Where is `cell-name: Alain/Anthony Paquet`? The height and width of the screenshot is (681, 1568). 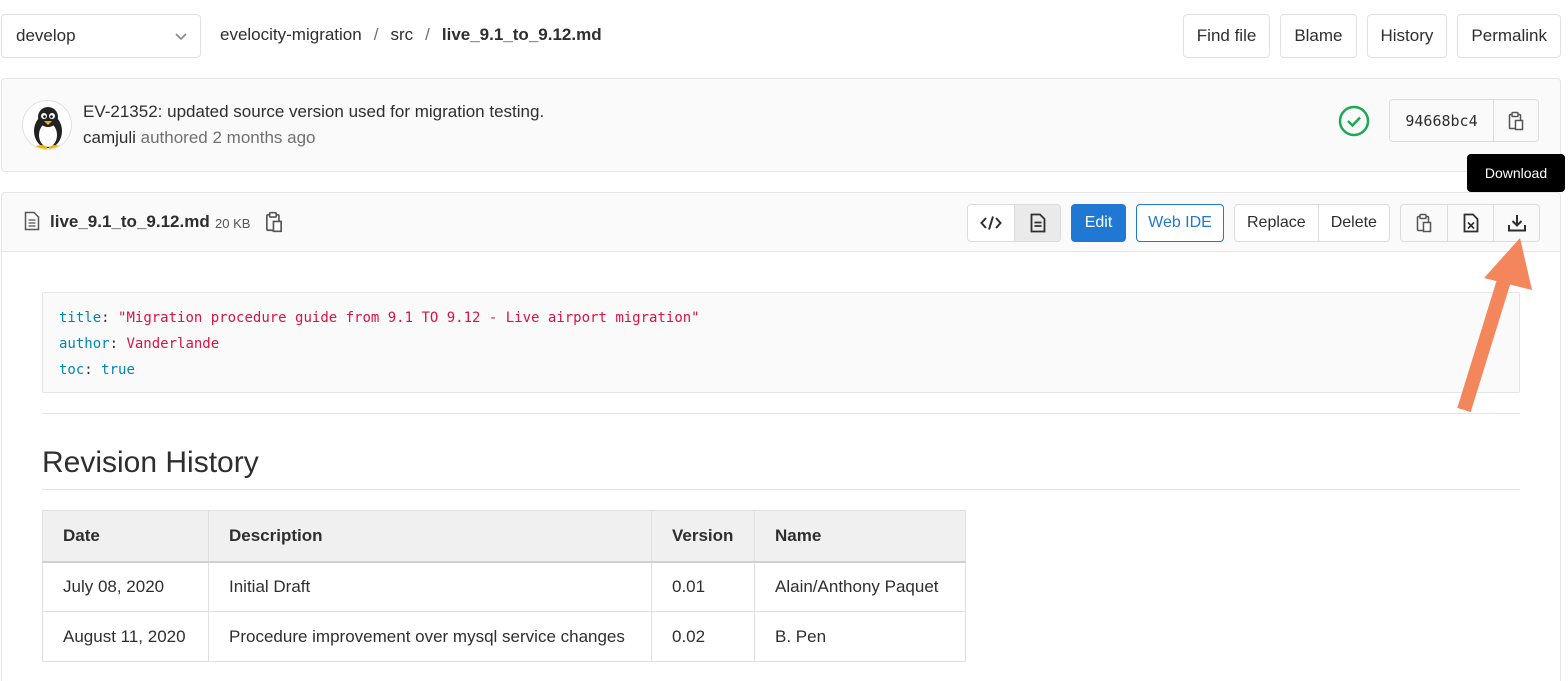 cell-name: Alain/Anthony Paquet is located at coordinates (860, 586).